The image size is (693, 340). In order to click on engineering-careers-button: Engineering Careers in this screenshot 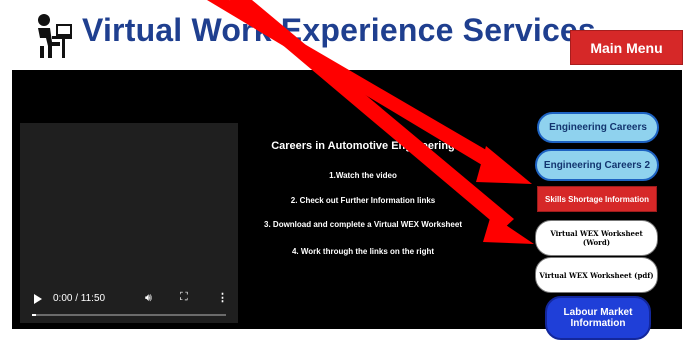, I will do `click(598, 127)`.